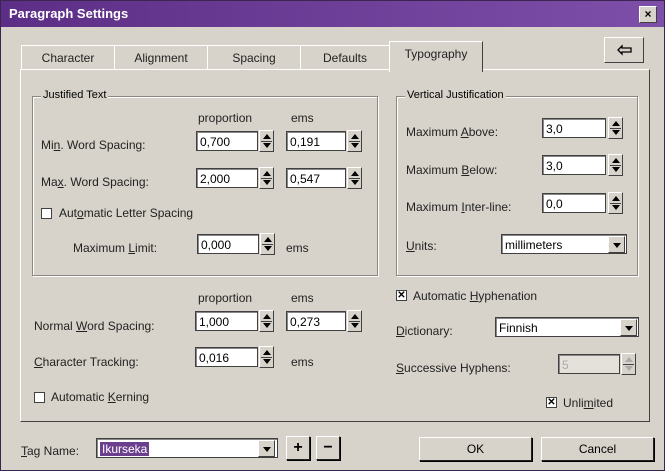  Describe the element at coordinates (615, 203) in the screenshot. I see `maximum-inter-line-spinner` at that location.